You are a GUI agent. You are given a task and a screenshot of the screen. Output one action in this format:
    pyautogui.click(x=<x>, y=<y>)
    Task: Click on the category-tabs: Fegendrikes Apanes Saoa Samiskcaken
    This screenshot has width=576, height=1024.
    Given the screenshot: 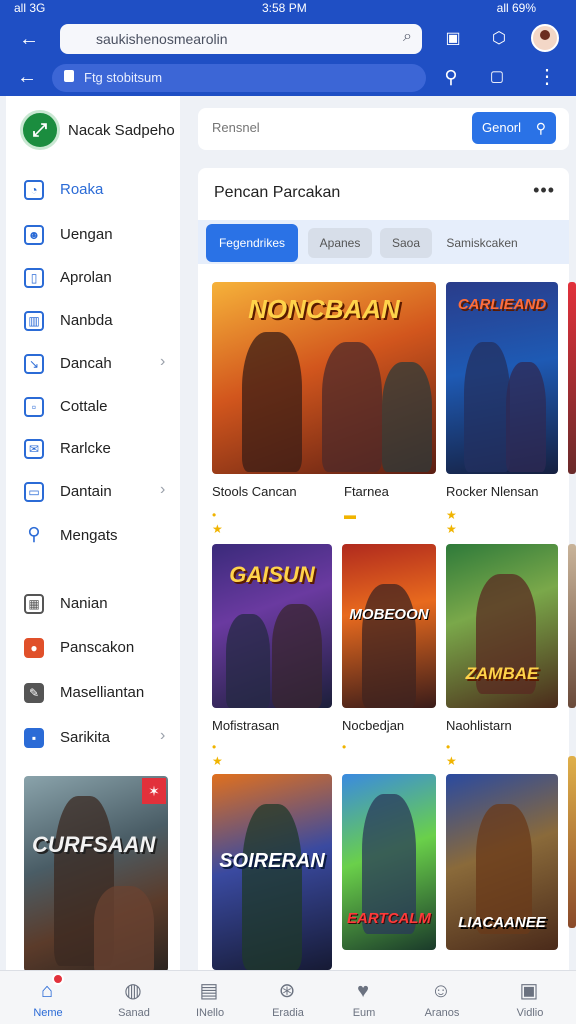 What is the action you would take?
    pyautogui.click(x=383, y=242)
    